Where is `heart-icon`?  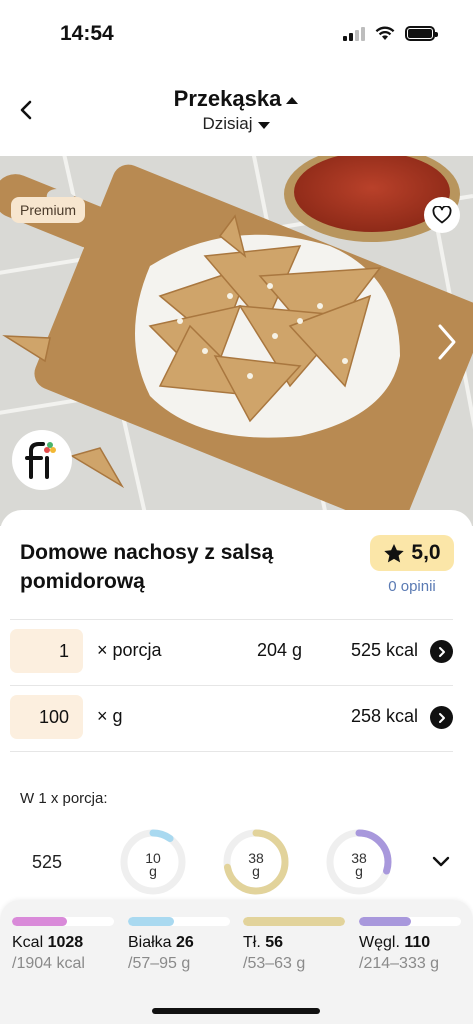 heart-icon is located at coordinates (442, 215).